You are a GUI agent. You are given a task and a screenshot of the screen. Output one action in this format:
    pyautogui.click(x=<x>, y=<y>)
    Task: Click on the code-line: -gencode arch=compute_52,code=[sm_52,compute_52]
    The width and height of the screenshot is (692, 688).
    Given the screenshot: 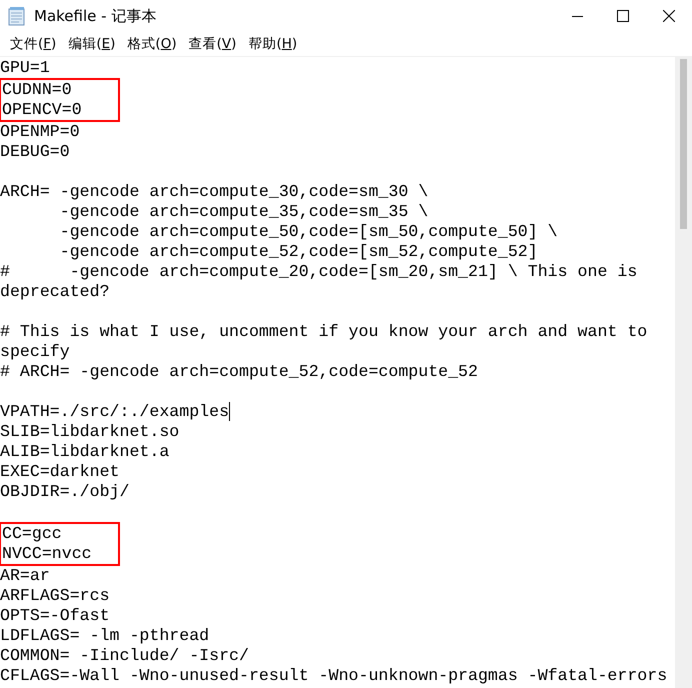 What is the action you would take?
    pyautogui.click(x=298, y=251)
    